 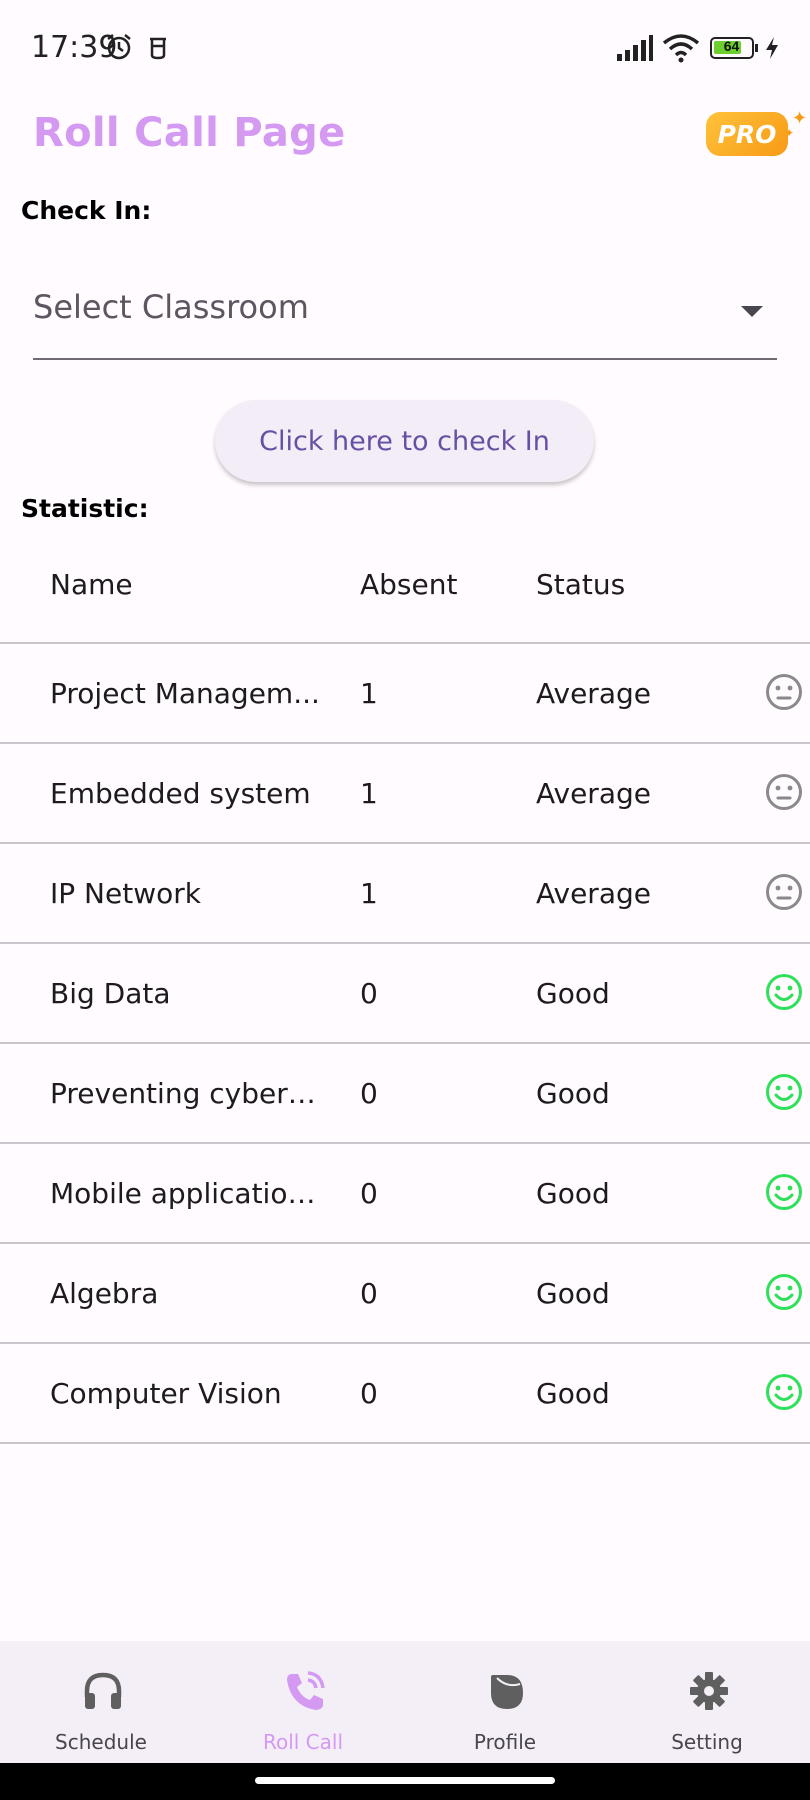 What do you see at coordinates (800, 118) in the screenshot?
I see `sparkle-icon: ✦` at bounding box center [800, 118].